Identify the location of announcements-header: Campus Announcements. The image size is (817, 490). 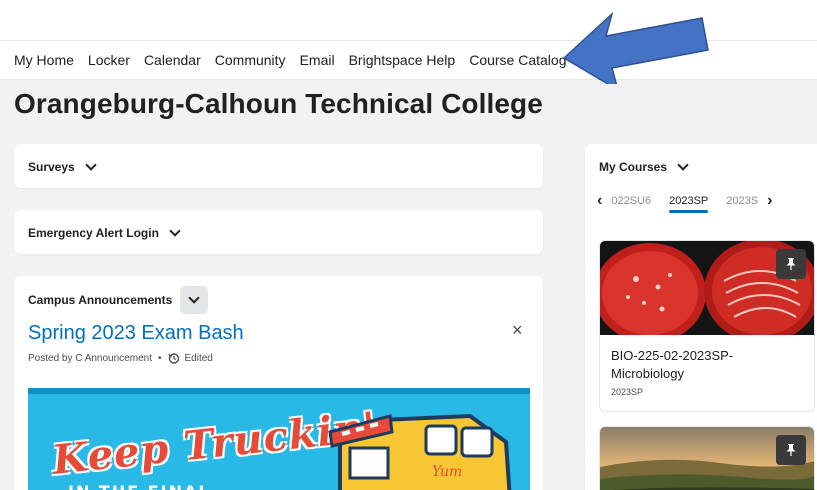
(118, 300).